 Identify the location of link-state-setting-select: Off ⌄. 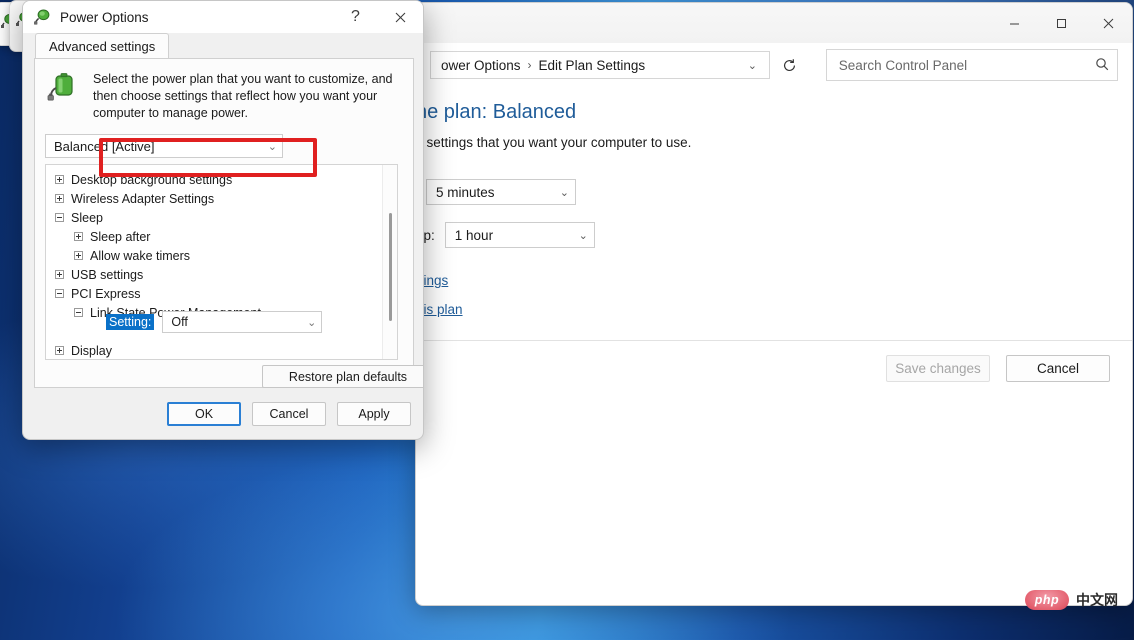
(242, 322).